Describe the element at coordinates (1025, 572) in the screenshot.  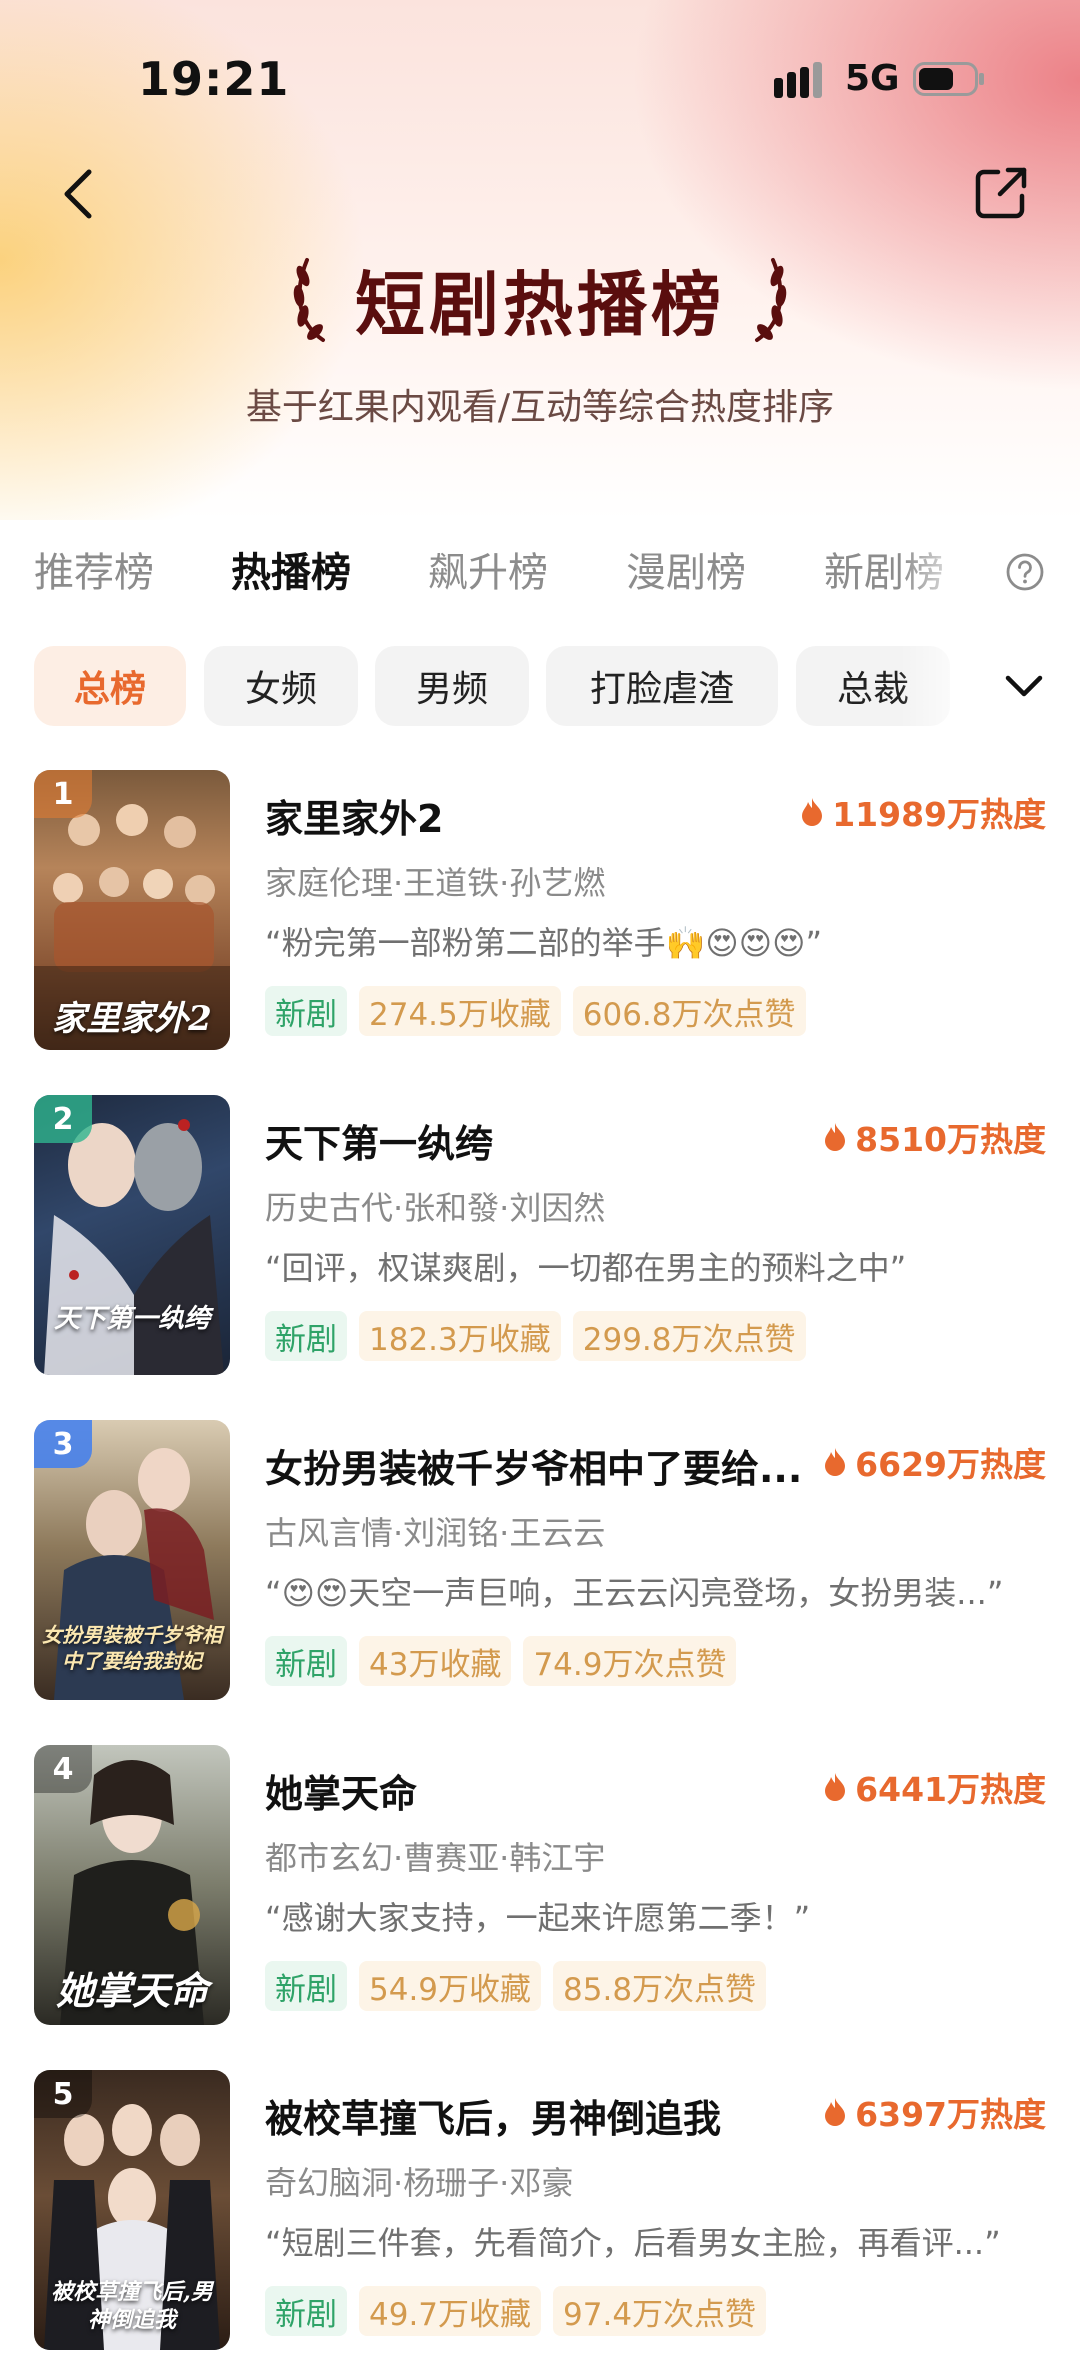
I see `help-icon` at that location.